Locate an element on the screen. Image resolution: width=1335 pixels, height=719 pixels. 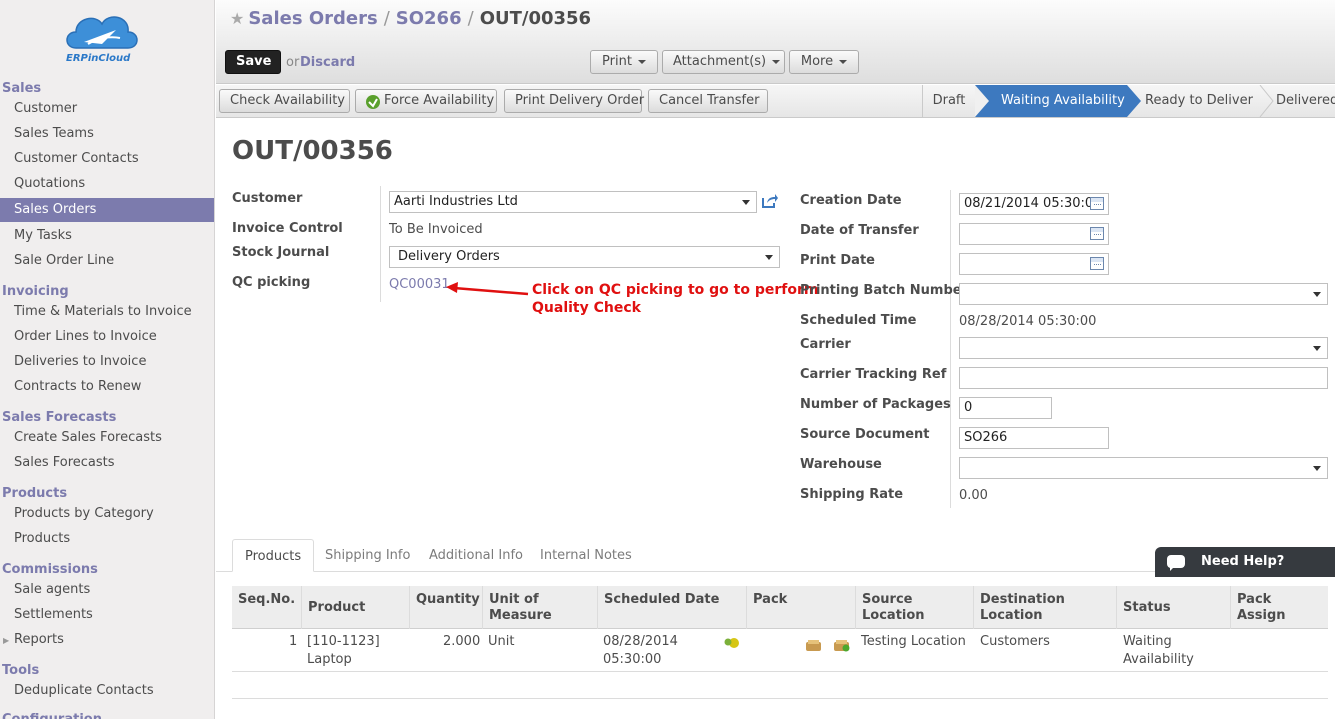
menu-item-sale-order-line: Sale Order Line is located at coordinates (107, 261).